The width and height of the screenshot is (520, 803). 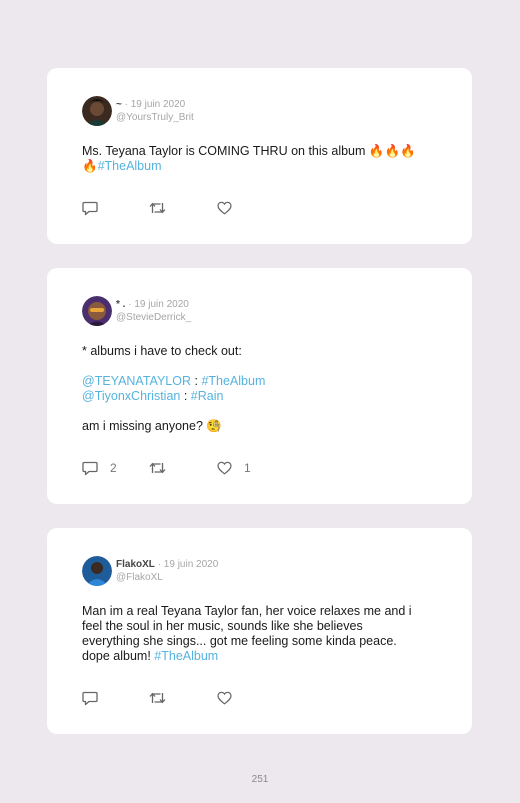 What do you see at coordinates (99, 468) in the screenshot?
I see `reply-button: 2` at bounding box center [99, 468].